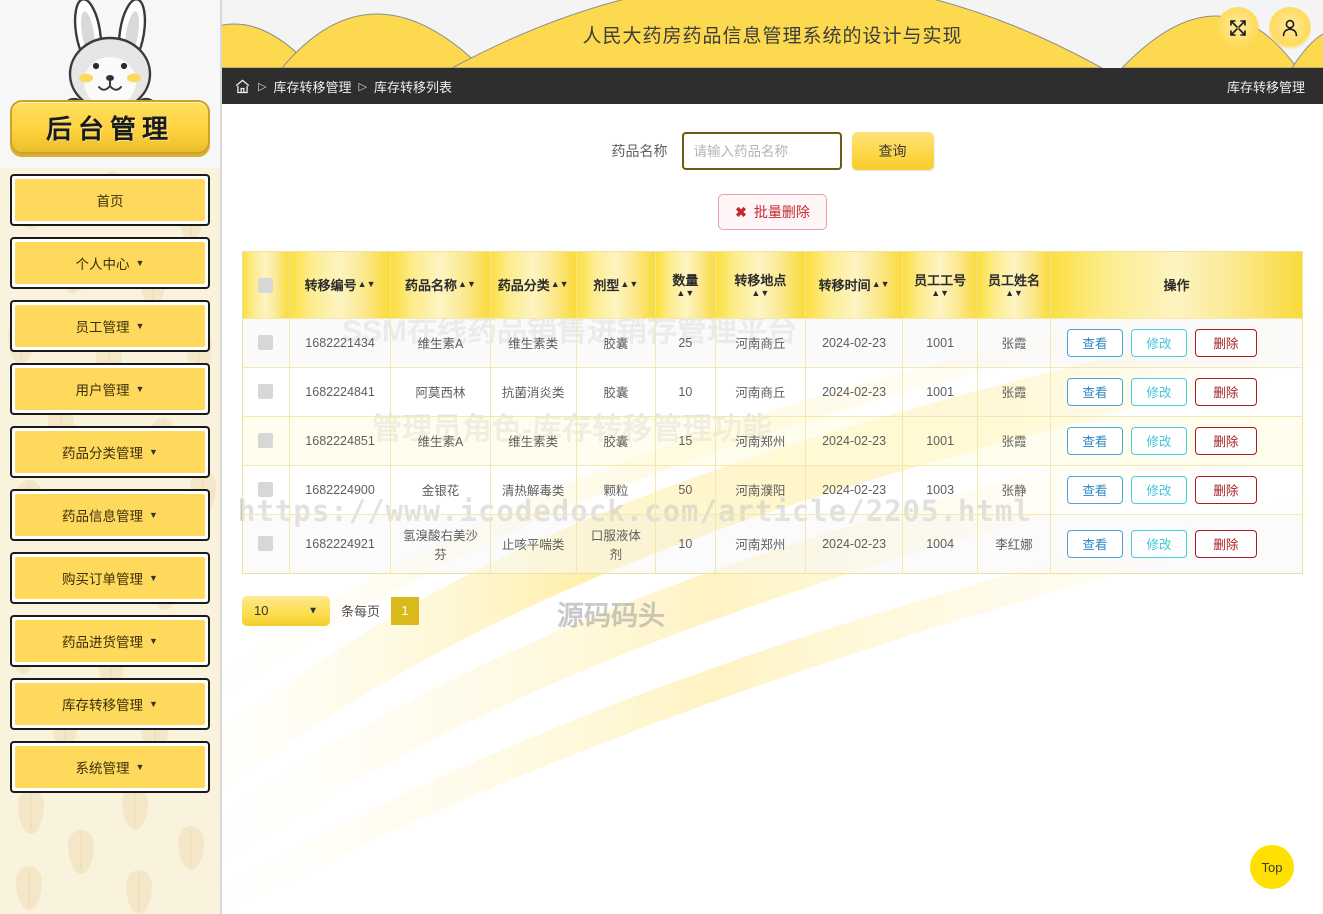  Describe the element at coordinates (110, 389) in the screenshot. I see `sidebar-item-user-management: 用户管理 ▼` at that location.